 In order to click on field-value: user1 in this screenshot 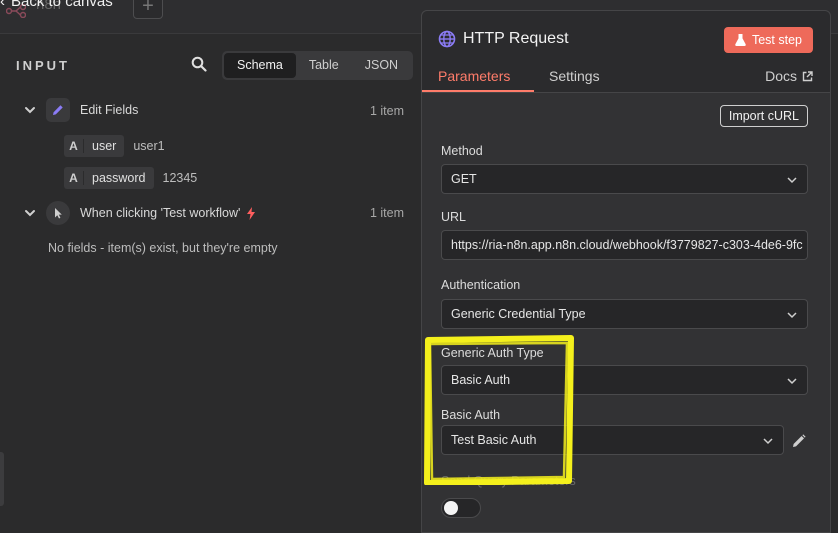, I will do `click(149, 146)`.